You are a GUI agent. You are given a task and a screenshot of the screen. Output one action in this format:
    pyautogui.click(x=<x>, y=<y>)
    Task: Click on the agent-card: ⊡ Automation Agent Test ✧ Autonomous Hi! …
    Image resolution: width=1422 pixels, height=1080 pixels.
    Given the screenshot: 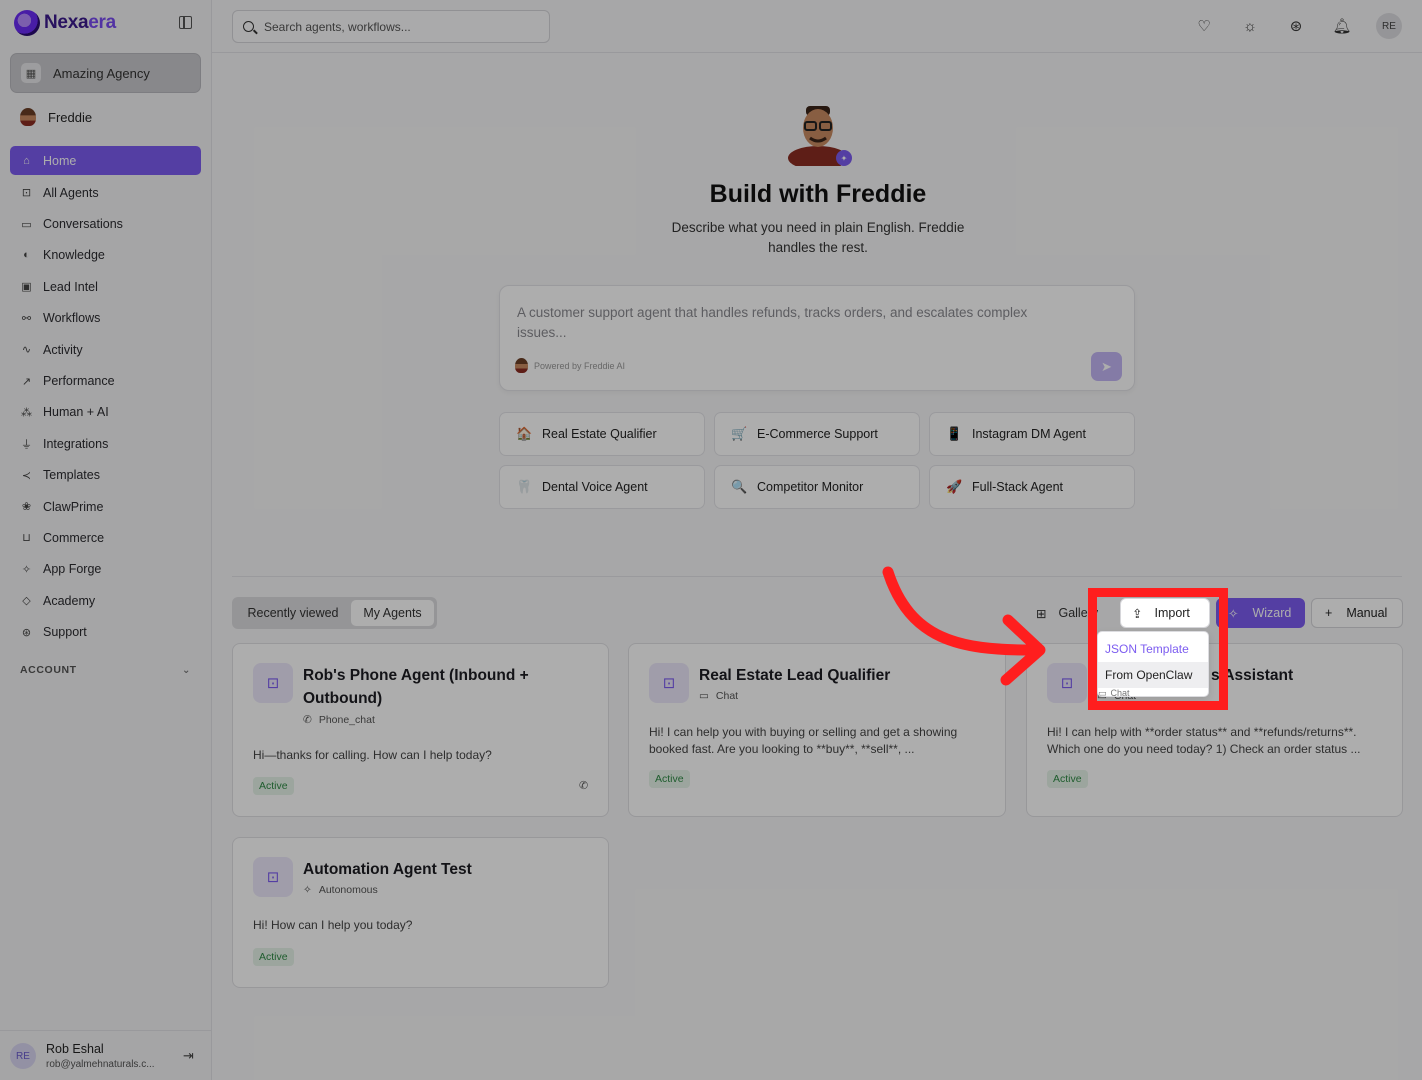 What is the action you would take?
    pyautogui.click(x=420, y=912)
    